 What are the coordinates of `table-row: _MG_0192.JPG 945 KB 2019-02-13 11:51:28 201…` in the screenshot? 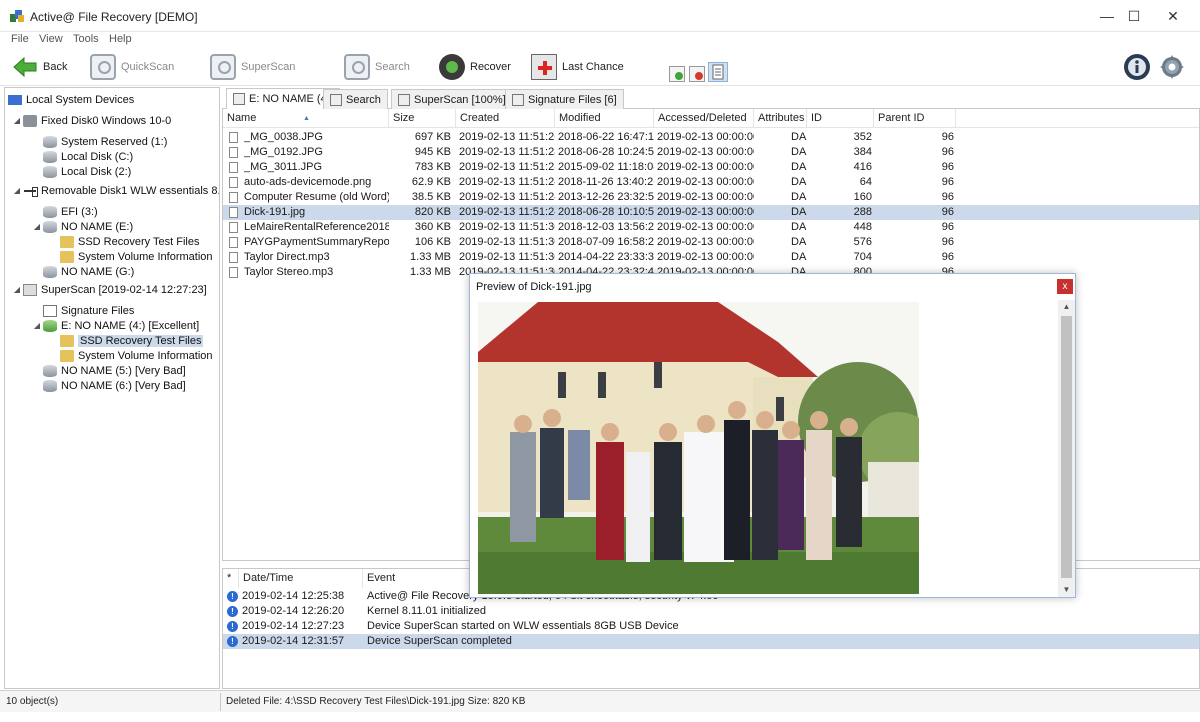 It's located at (711, 152).